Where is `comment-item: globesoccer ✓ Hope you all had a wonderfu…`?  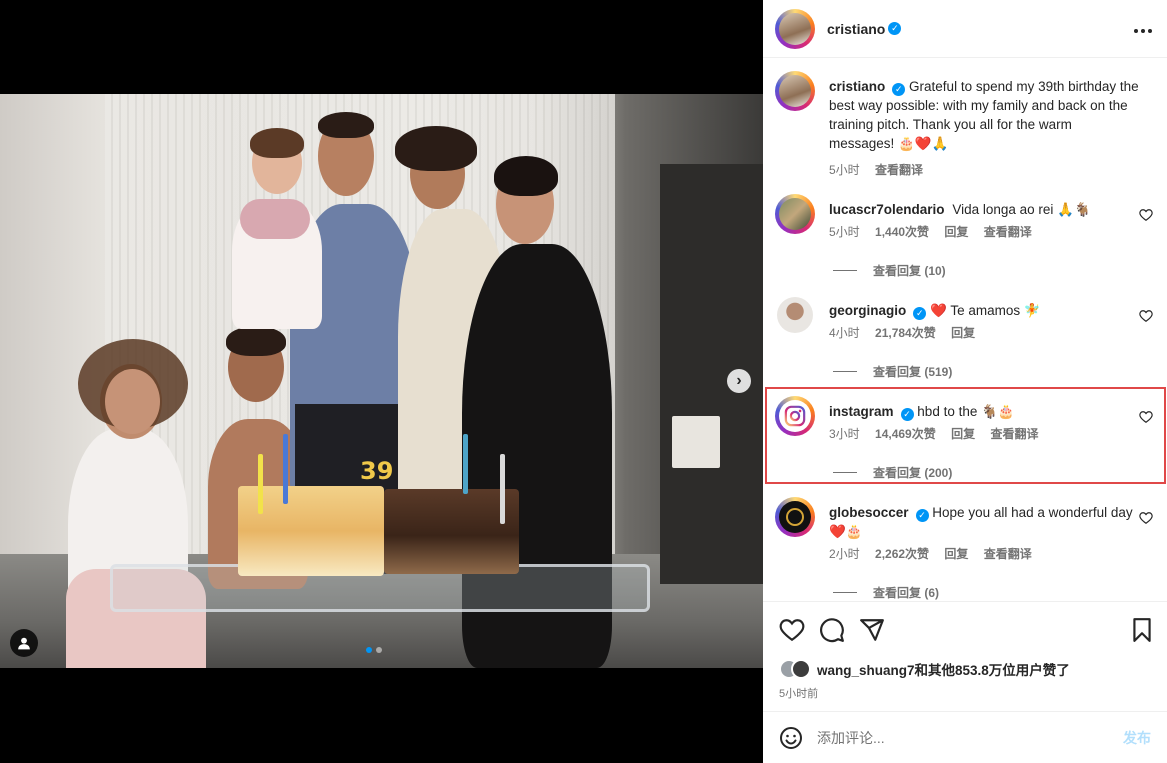 comment-item: globesoccer ✓ Hope you all had a wonderfu… is located at coordinates (965, 549).